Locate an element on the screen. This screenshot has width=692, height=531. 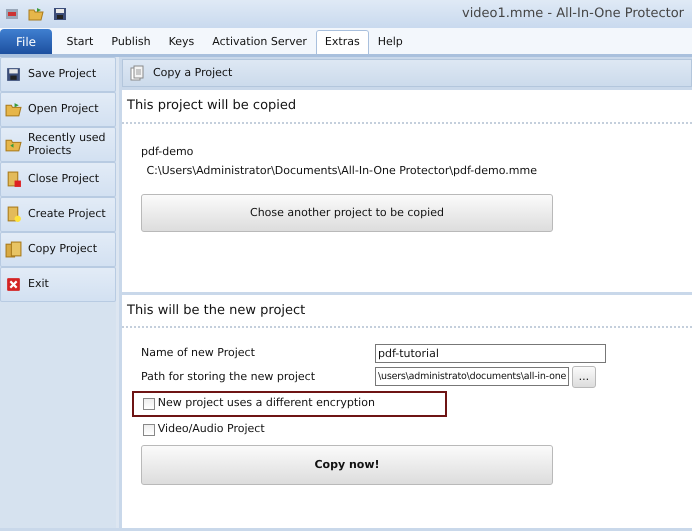
checkbox-label: Video/Audio Project is located at coordinates (211, 429).